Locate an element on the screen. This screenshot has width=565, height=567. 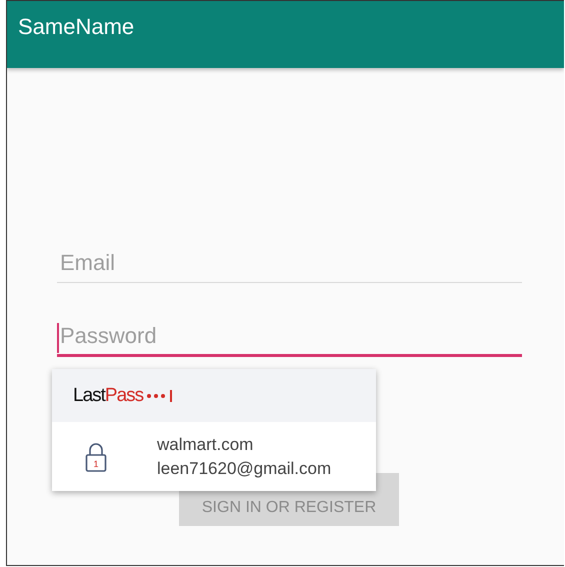
app-title: SameName is located at coordinates (76, 27).